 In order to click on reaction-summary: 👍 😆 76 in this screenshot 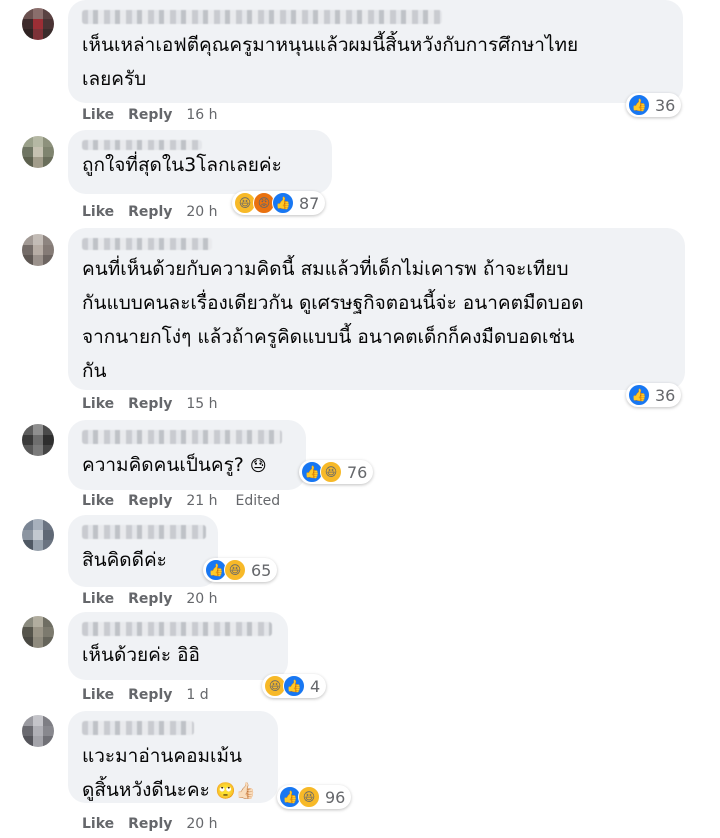, I will do `click(336, 472)`.